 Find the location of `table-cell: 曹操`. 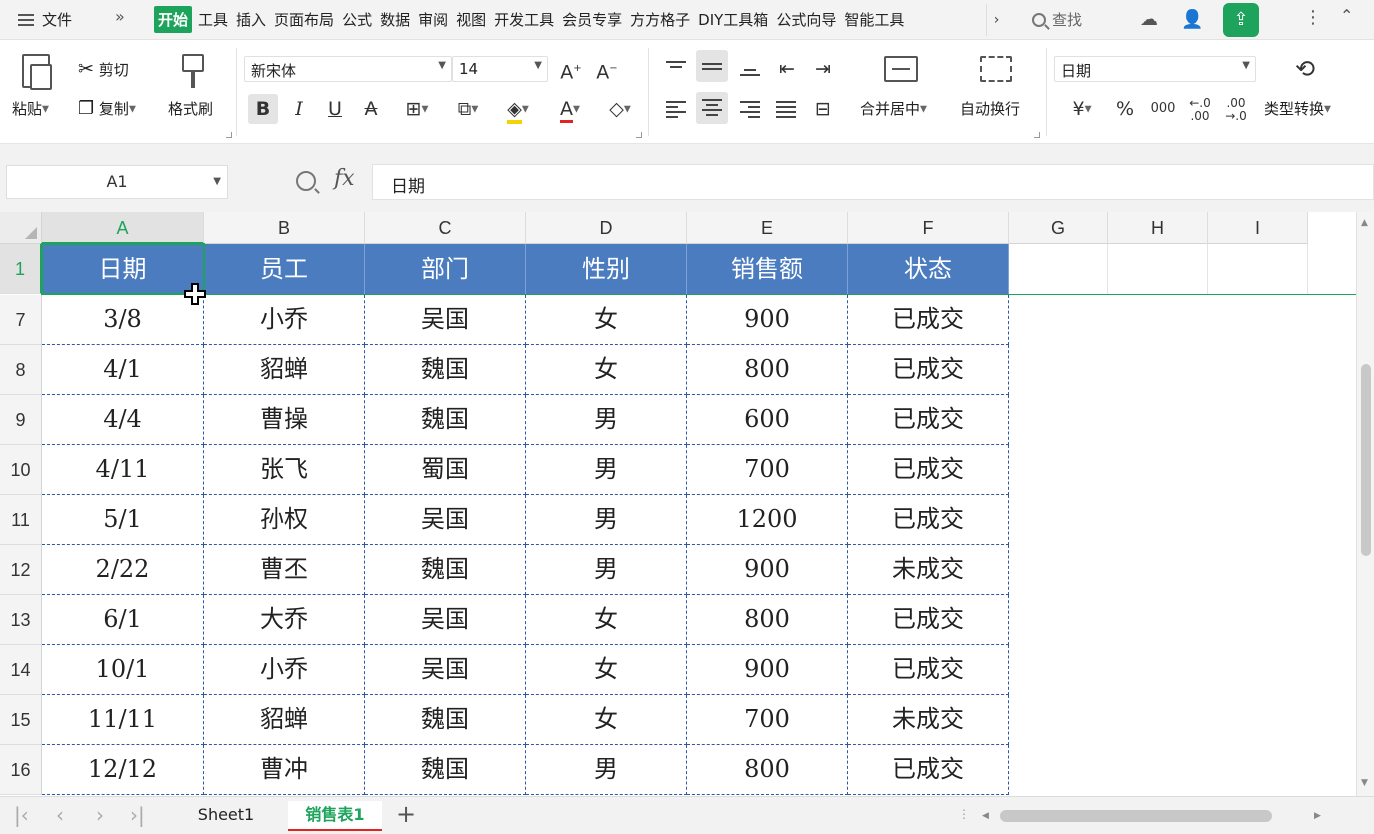

table-cell: 曹操 is located at coordinates (284, 420).